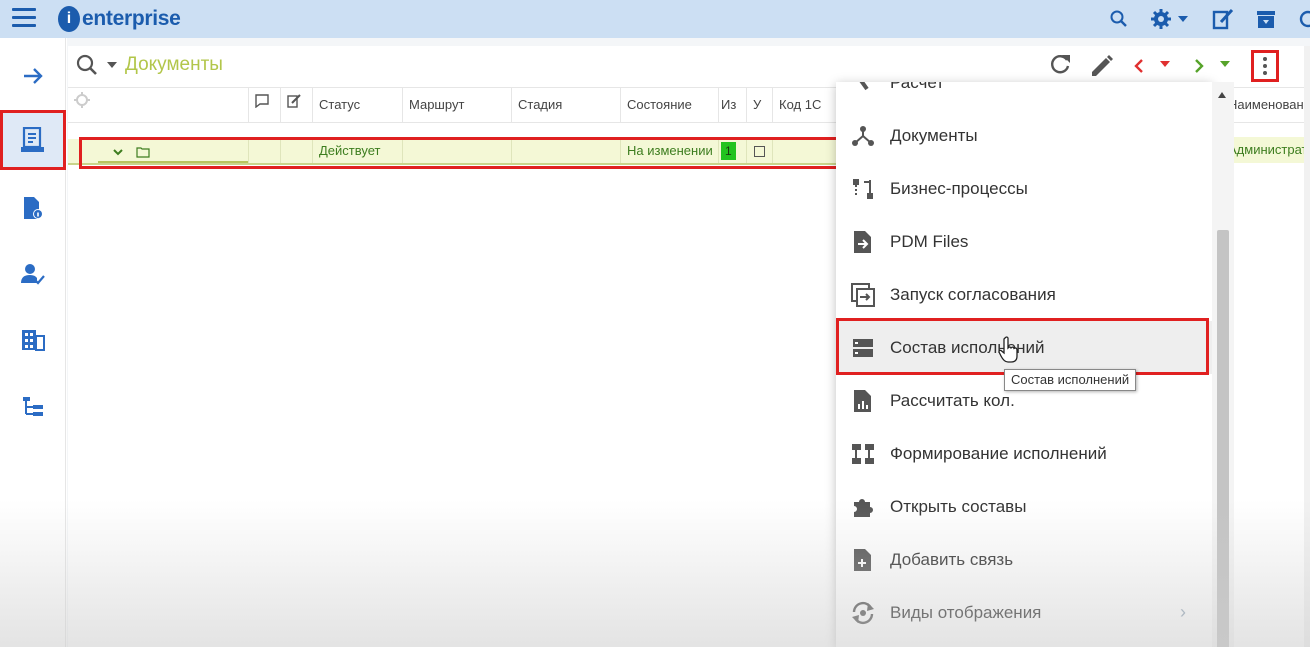  I want to click on menu-item-business-processes: Бизнес-процессы, so click(1024, 188).